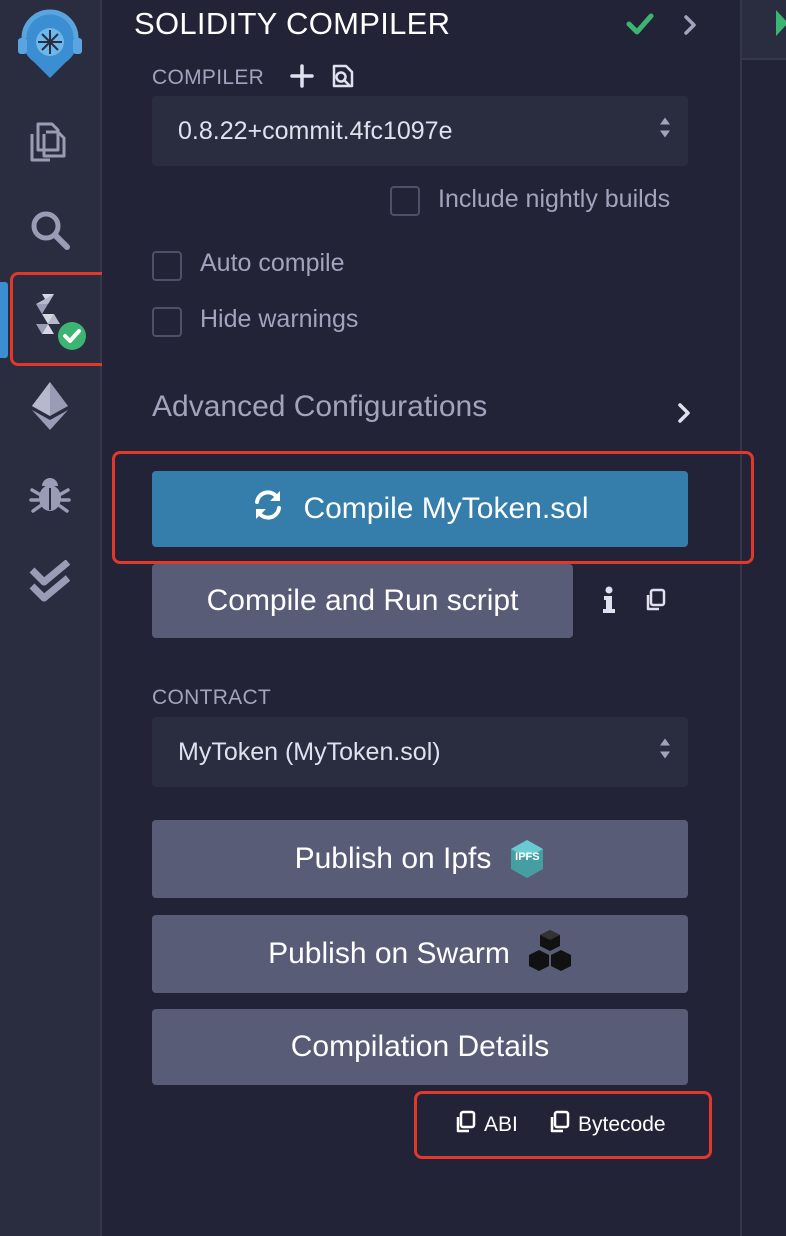 This screenshot has width=786, height=1236. I want to click on contract-select: MyToken (MyToken.sol), so click(420, 752).